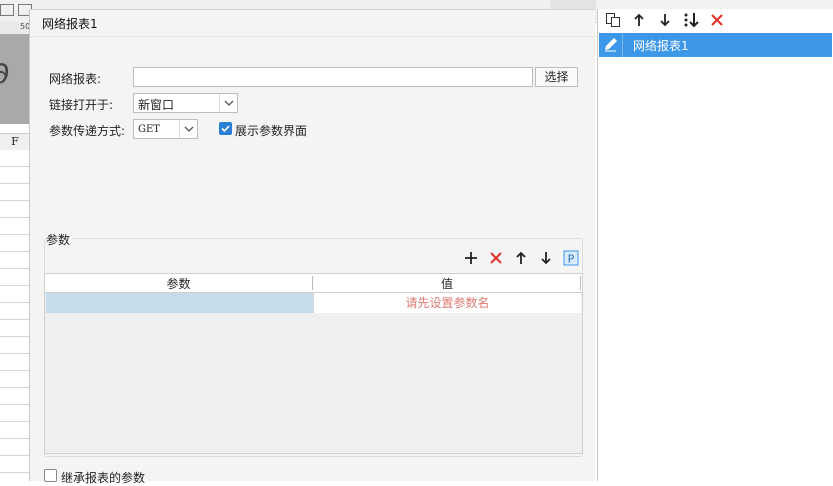 Image resolution: width=833 pixels, height=486 pixels. What do you see at coordinates (179, 303) in the screenshot?
I see `param-name-cell` at bounding box center [179, 303].